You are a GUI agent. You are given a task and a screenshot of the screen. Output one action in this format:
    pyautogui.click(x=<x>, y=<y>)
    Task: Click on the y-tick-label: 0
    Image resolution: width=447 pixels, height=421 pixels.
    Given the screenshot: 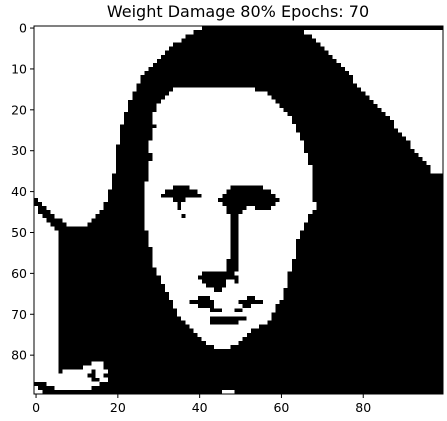 What is the action you would take?
    pyautogui.click(x=23, y=28)
    